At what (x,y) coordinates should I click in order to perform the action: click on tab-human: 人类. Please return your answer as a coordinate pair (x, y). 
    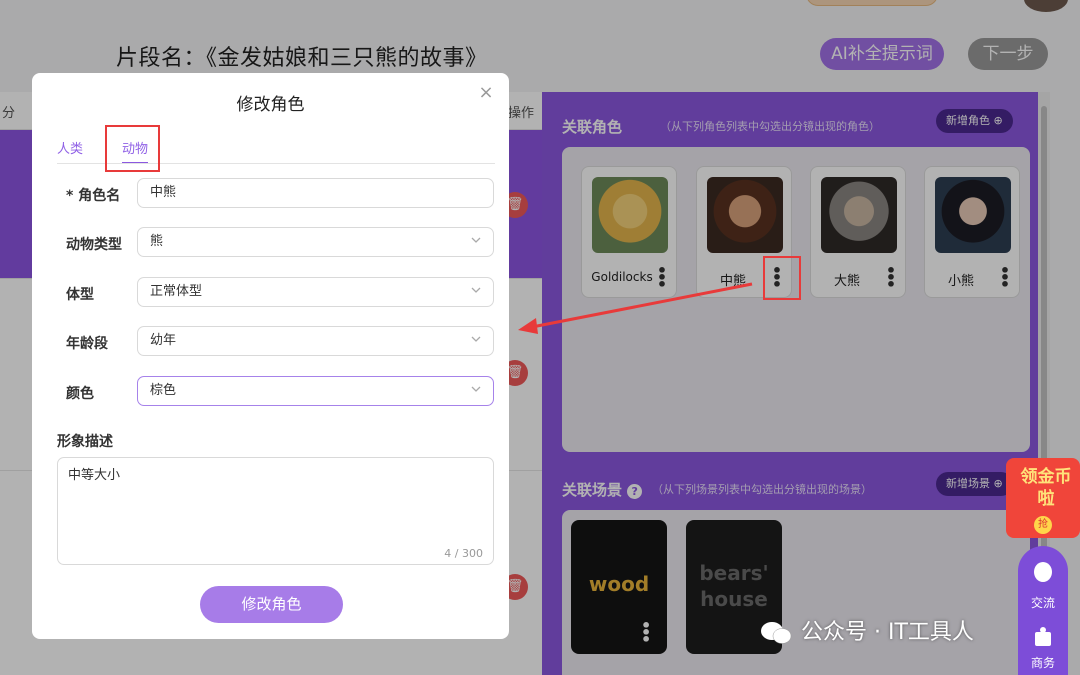
    Looking at the image, I should click on (70, 147).